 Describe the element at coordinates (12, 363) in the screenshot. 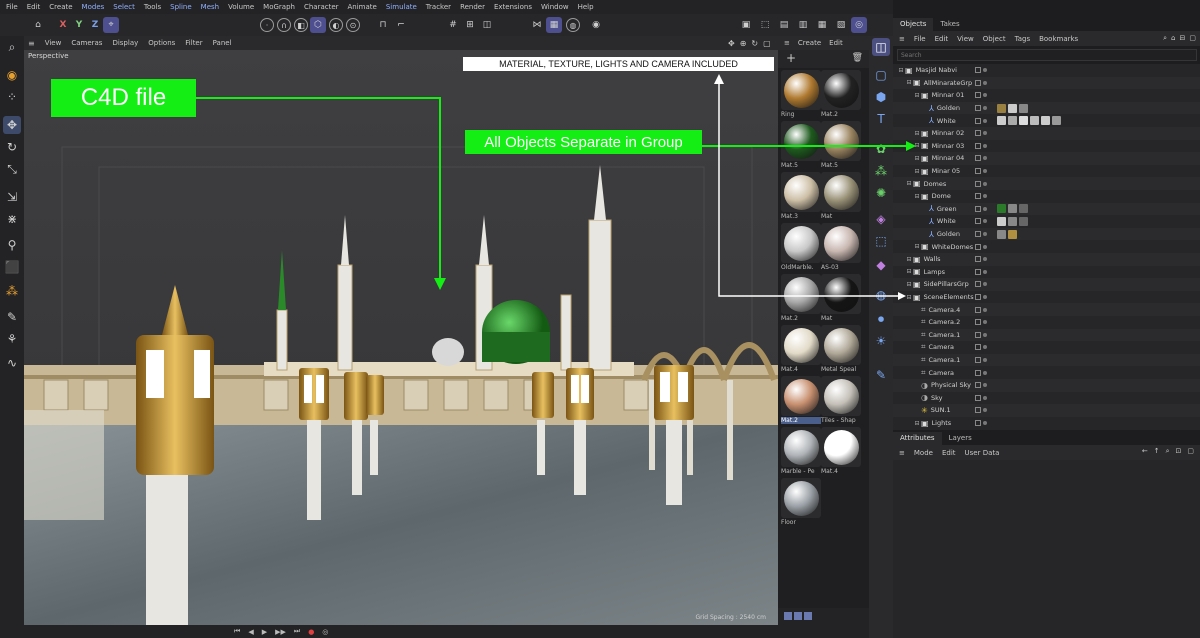

I see `spline-pen-icon: ∿` at that location.